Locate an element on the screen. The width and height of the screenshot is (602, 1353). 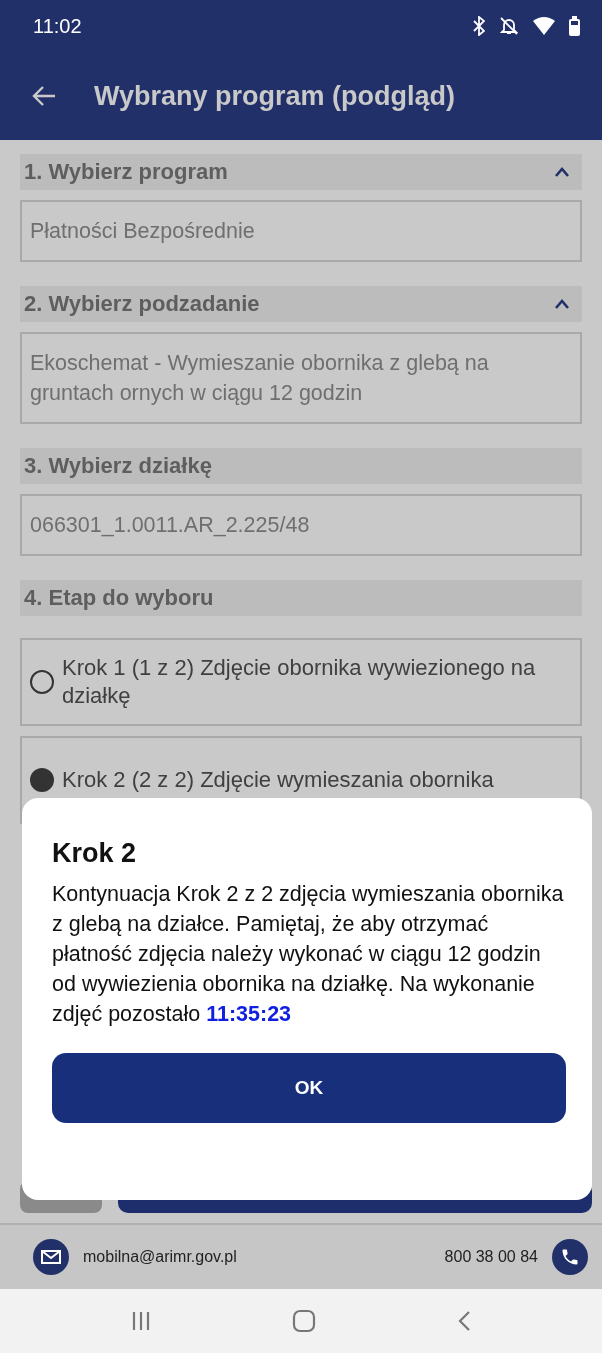
step-option: Krok 1 (1 z 2) Zdjęcie obornika wywiezionego na działkę is located at coordinates (301, 682).